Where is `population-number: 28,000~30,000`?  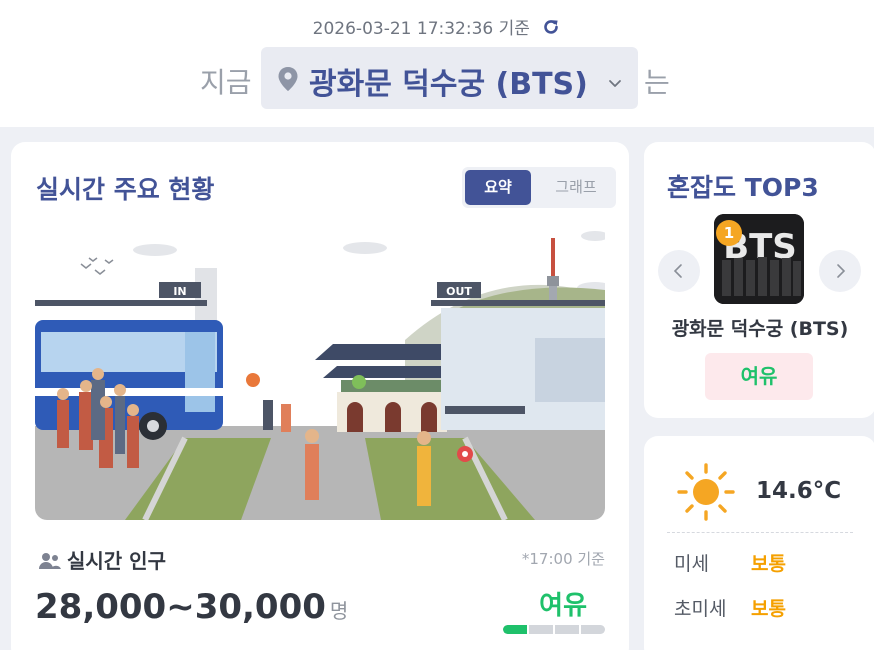 population-number: 28,000~30,000 is located at coordinates (180, 607).